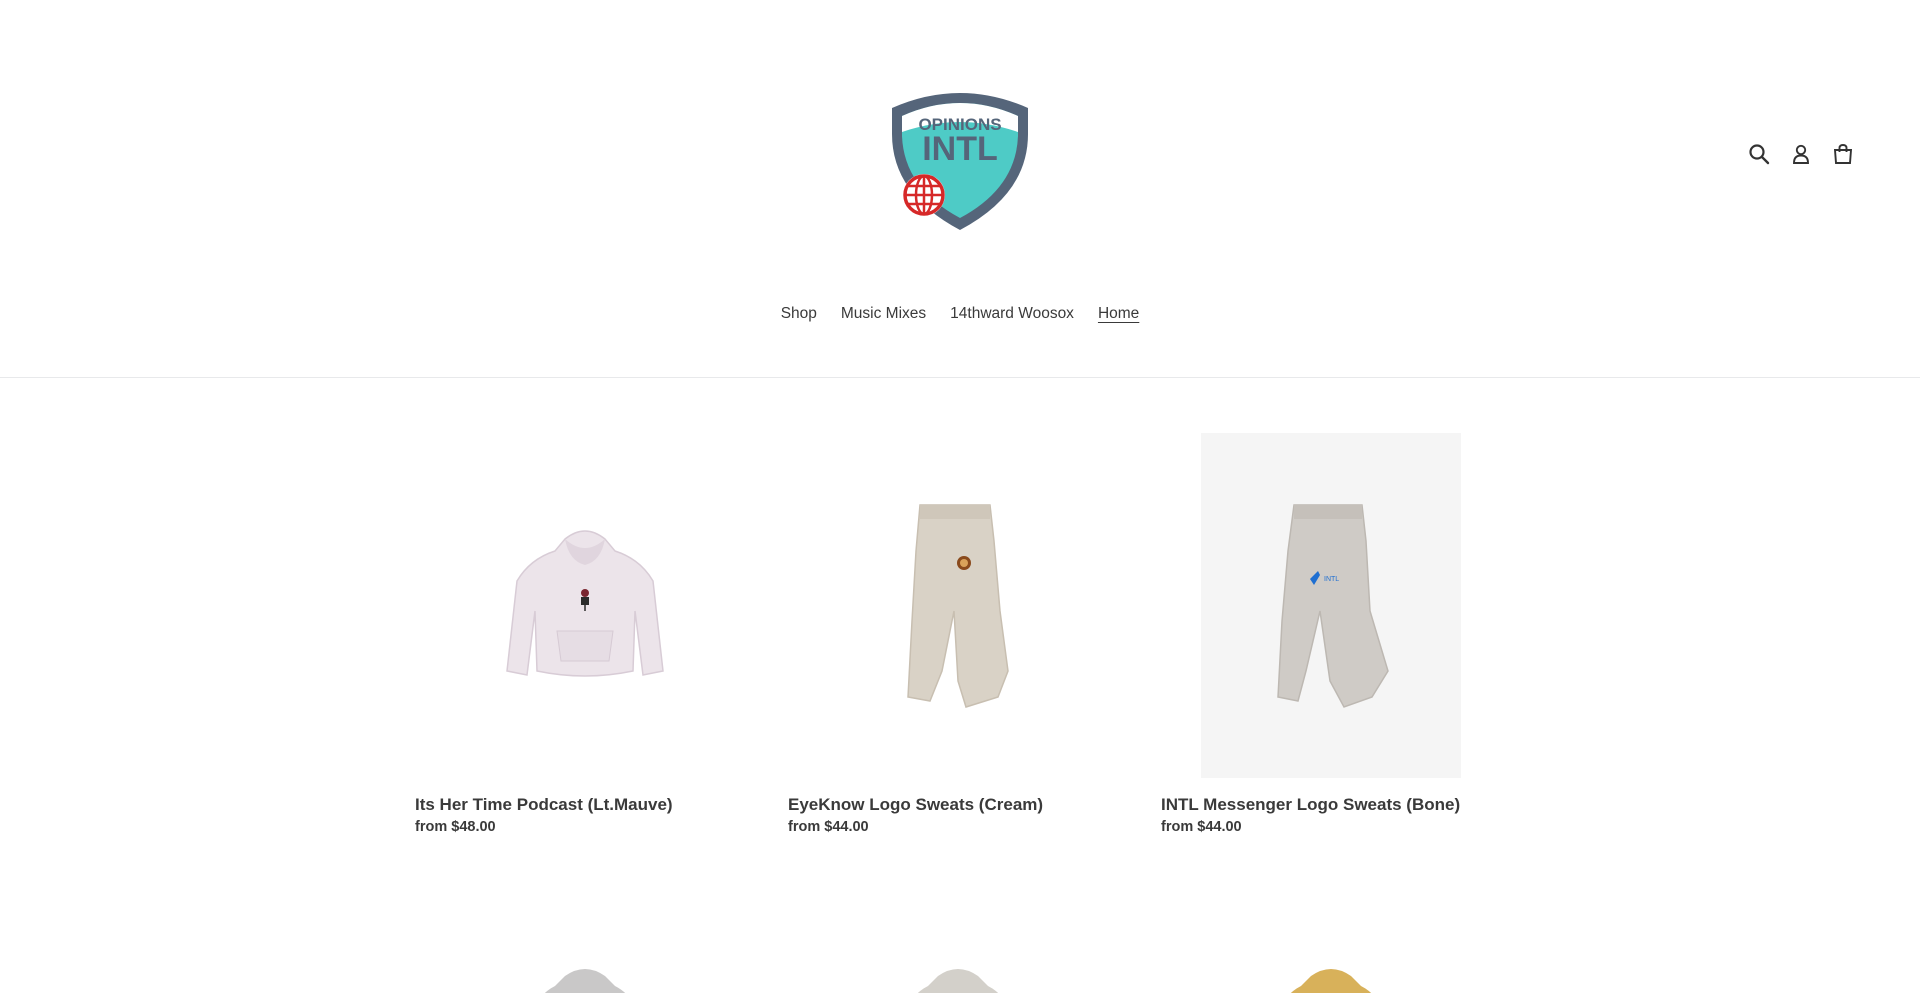 Image resolution: width=1920 pixels, height=993 pixels. What do you see at coordinates (1012, 314) in the screenshot?
I see `nav-item-14thward-woosox: 14thward Woosox` at bounding box center [1012, 314].